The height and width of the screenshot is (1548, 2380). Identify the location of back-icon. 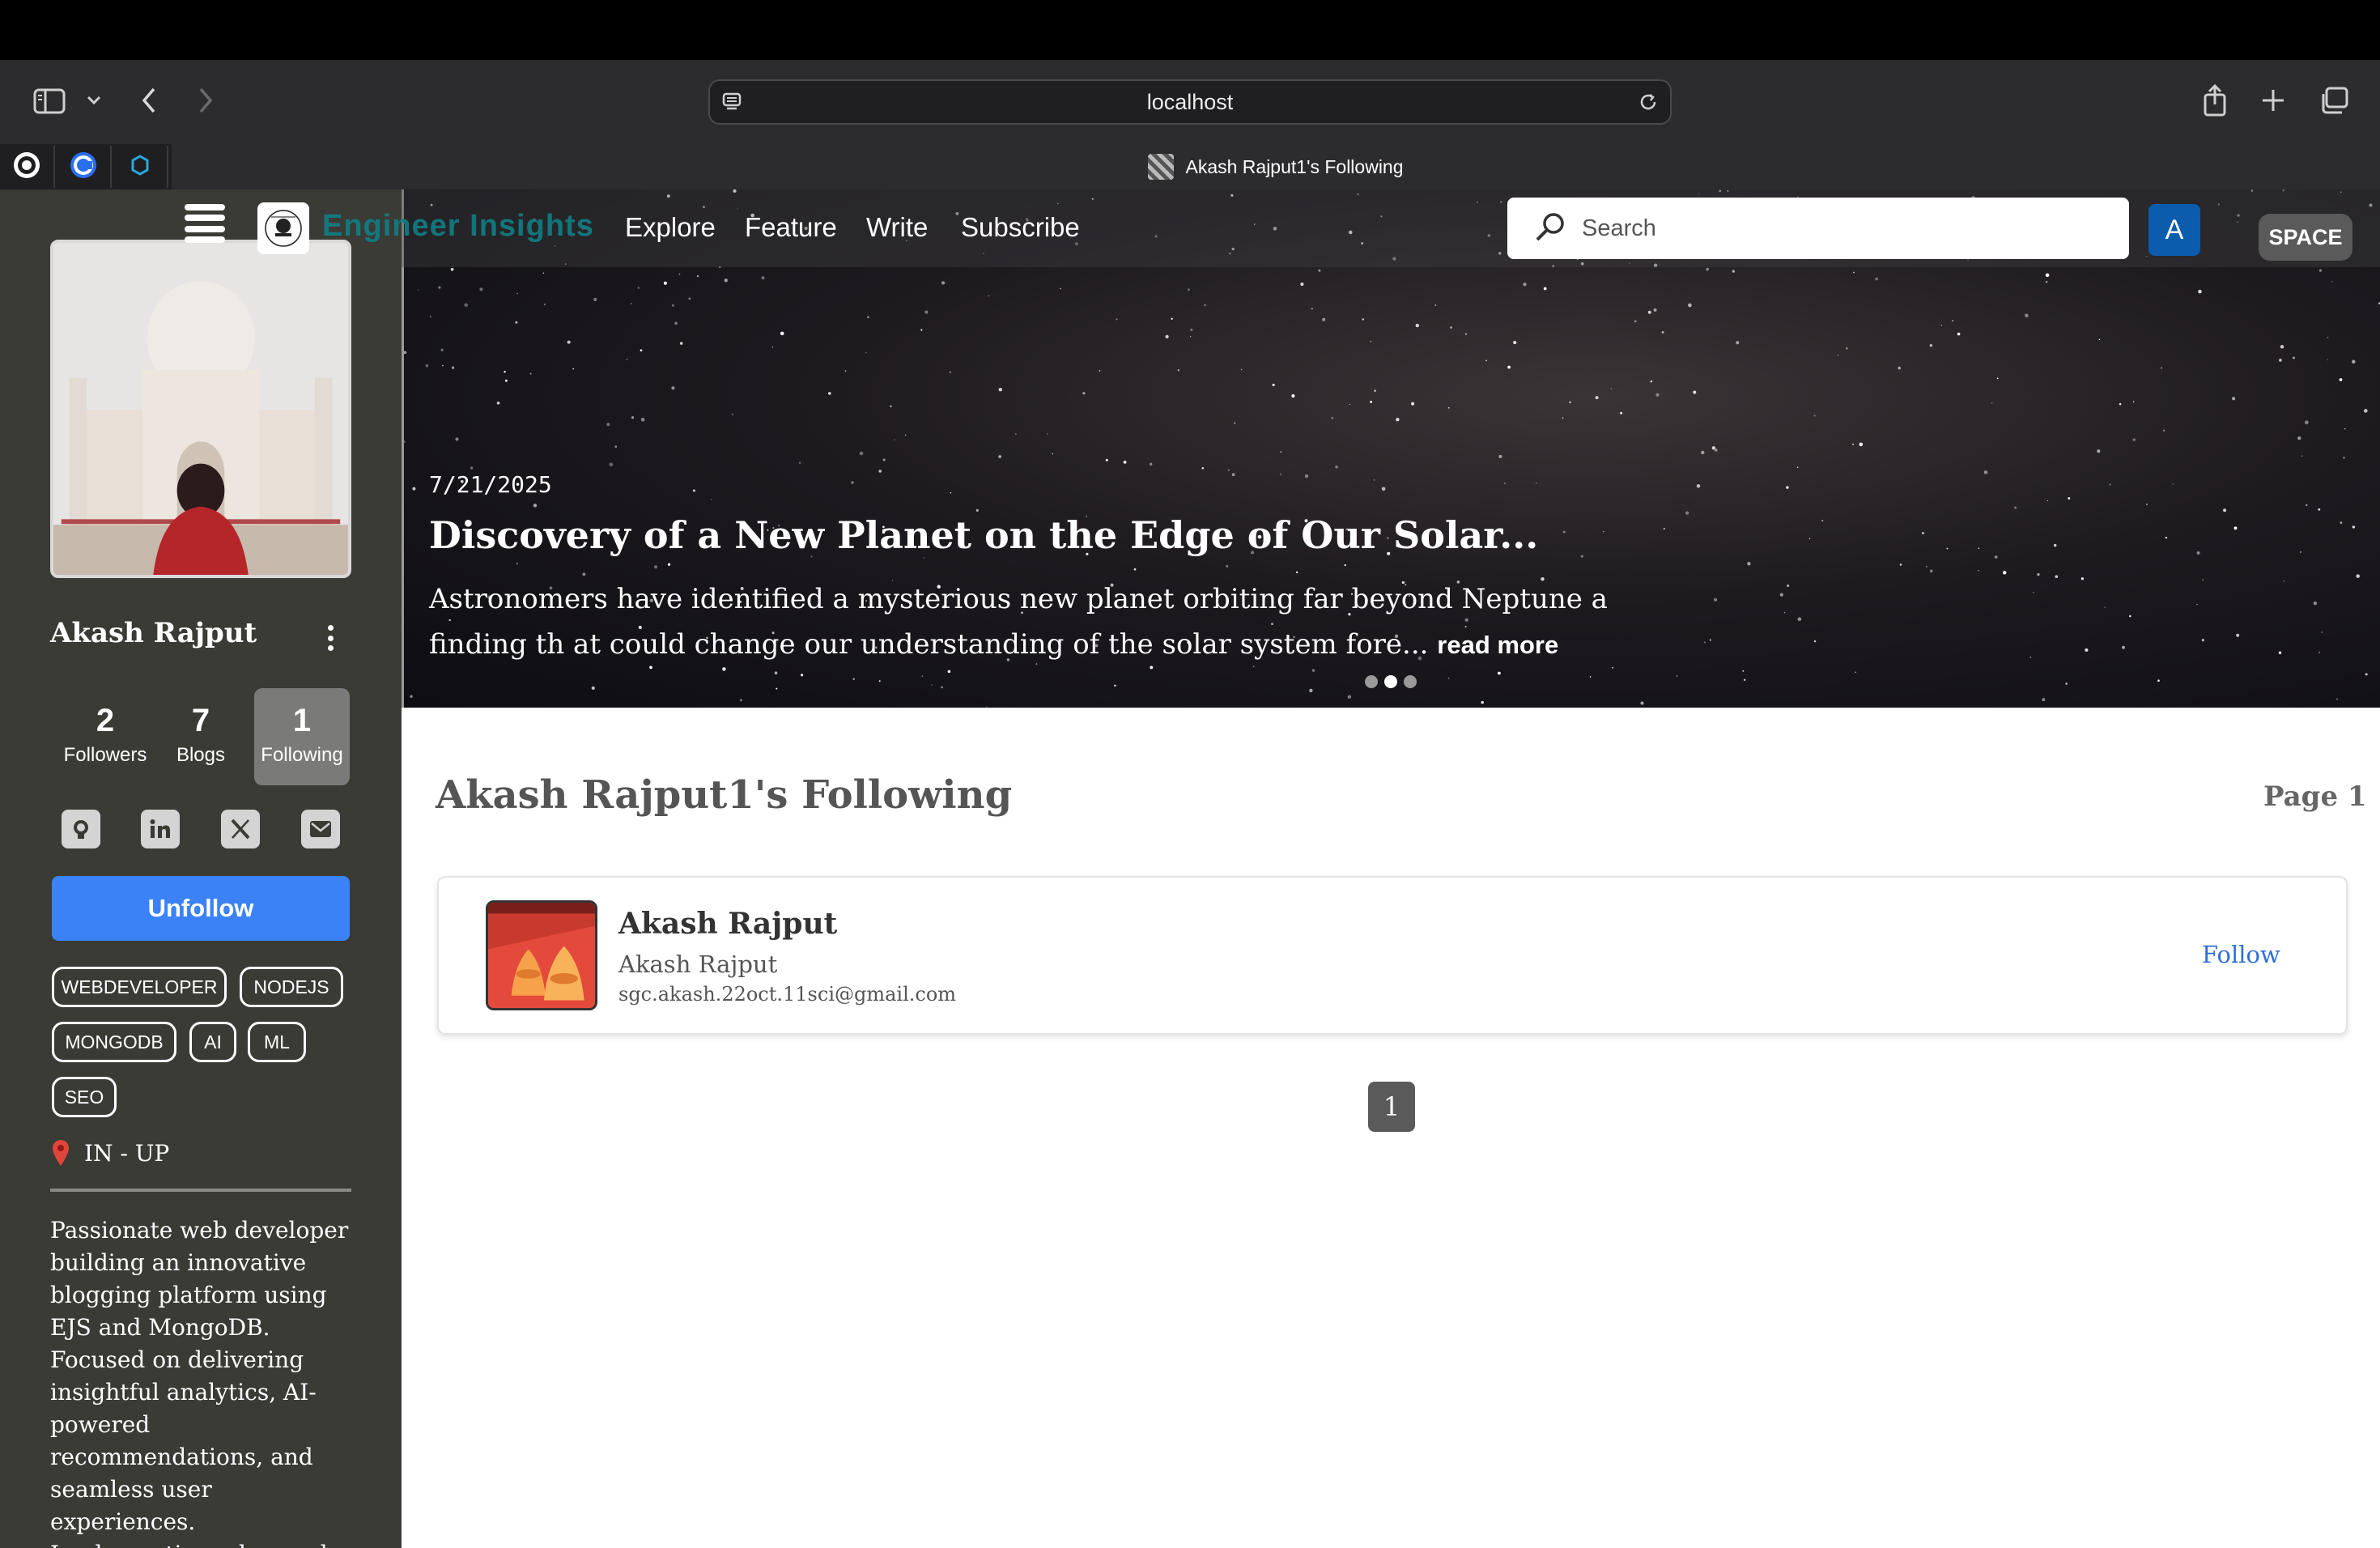
(149, 100).